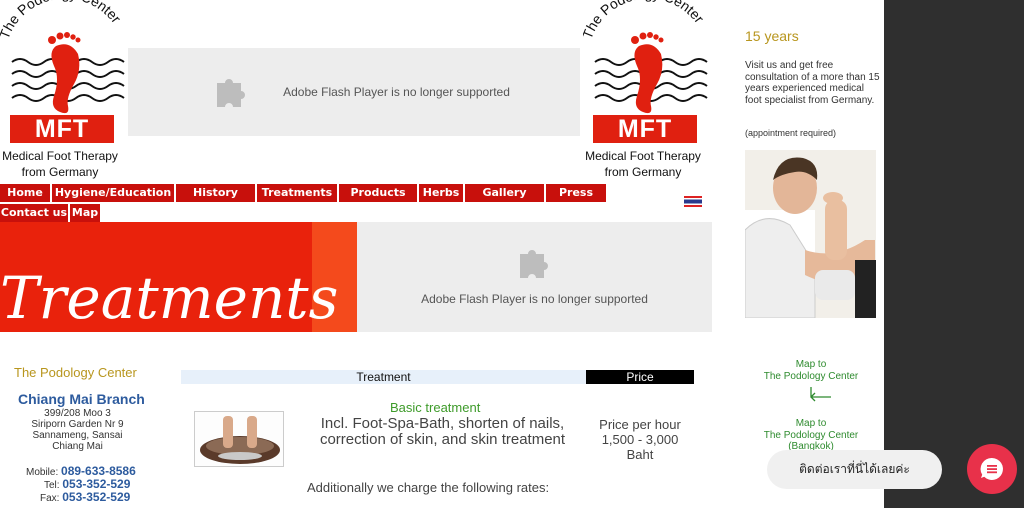  What do you see at coordinates (96, 484) in the screenshot?
I see `tel-number: 053-352-529` at bounding box center [96, 484].